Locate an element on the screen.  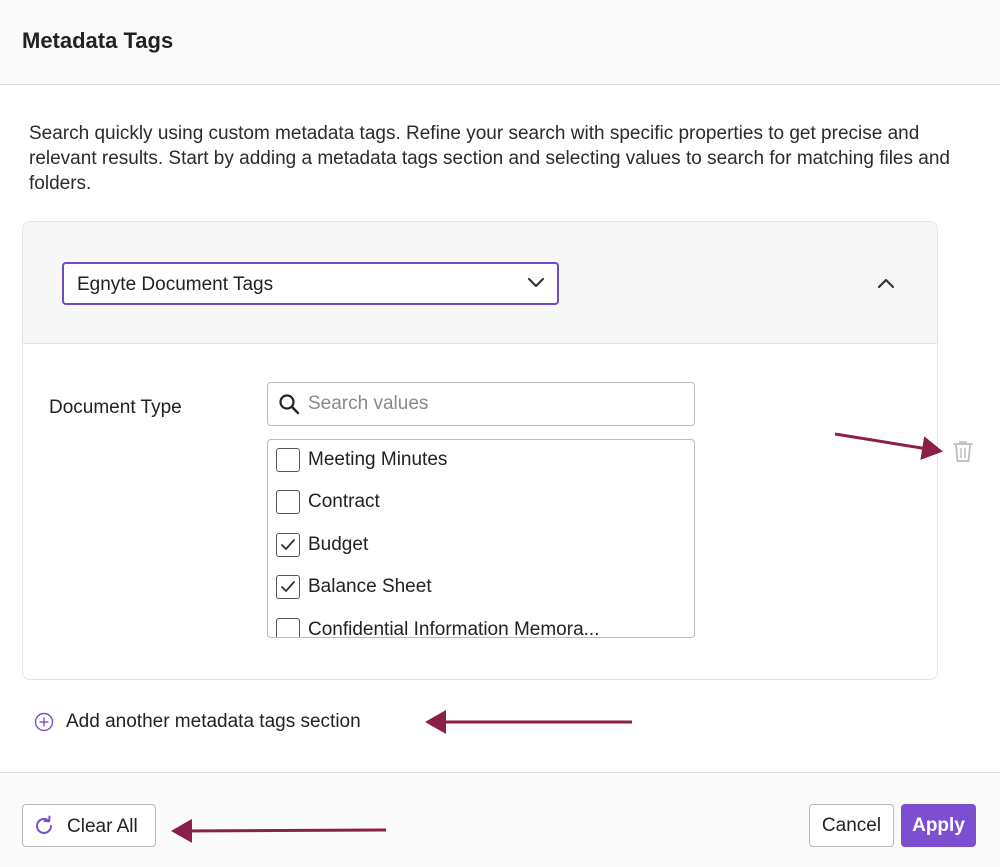
metadata-tag-select-value: Egnyte Document Tags is located at coordinates (175, 284).